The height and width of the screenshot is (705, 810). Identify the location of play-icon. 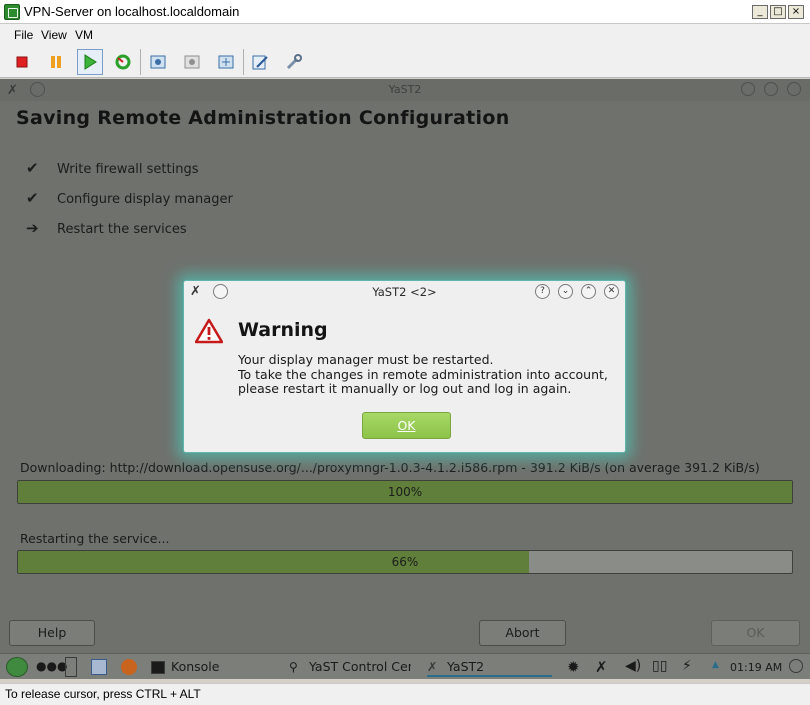
(90, 62).